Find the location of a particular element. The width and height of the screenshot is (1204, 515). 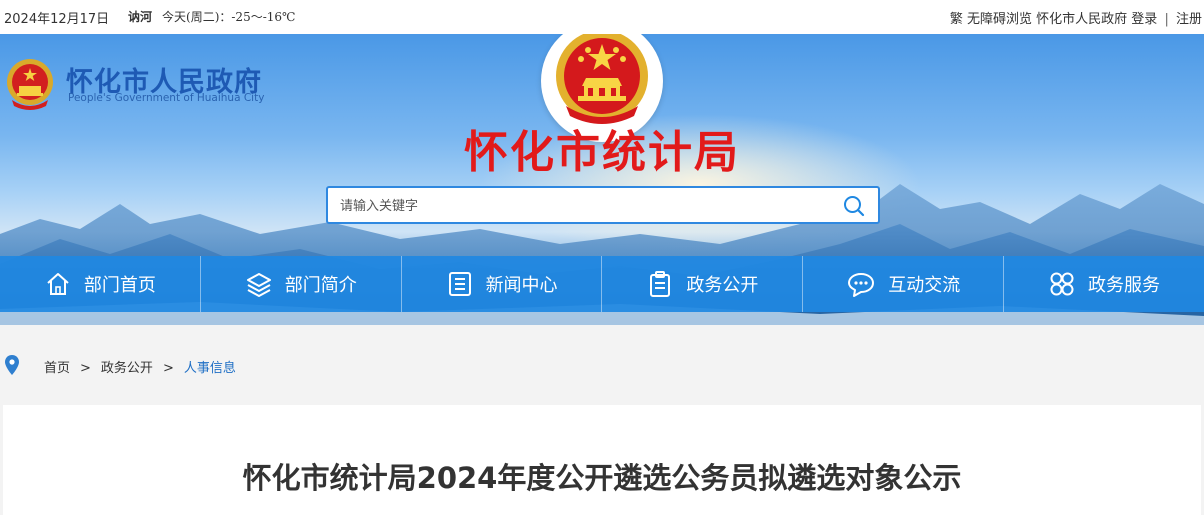

breadcrumb-home: 首页 is located at coordinates (57, 368).